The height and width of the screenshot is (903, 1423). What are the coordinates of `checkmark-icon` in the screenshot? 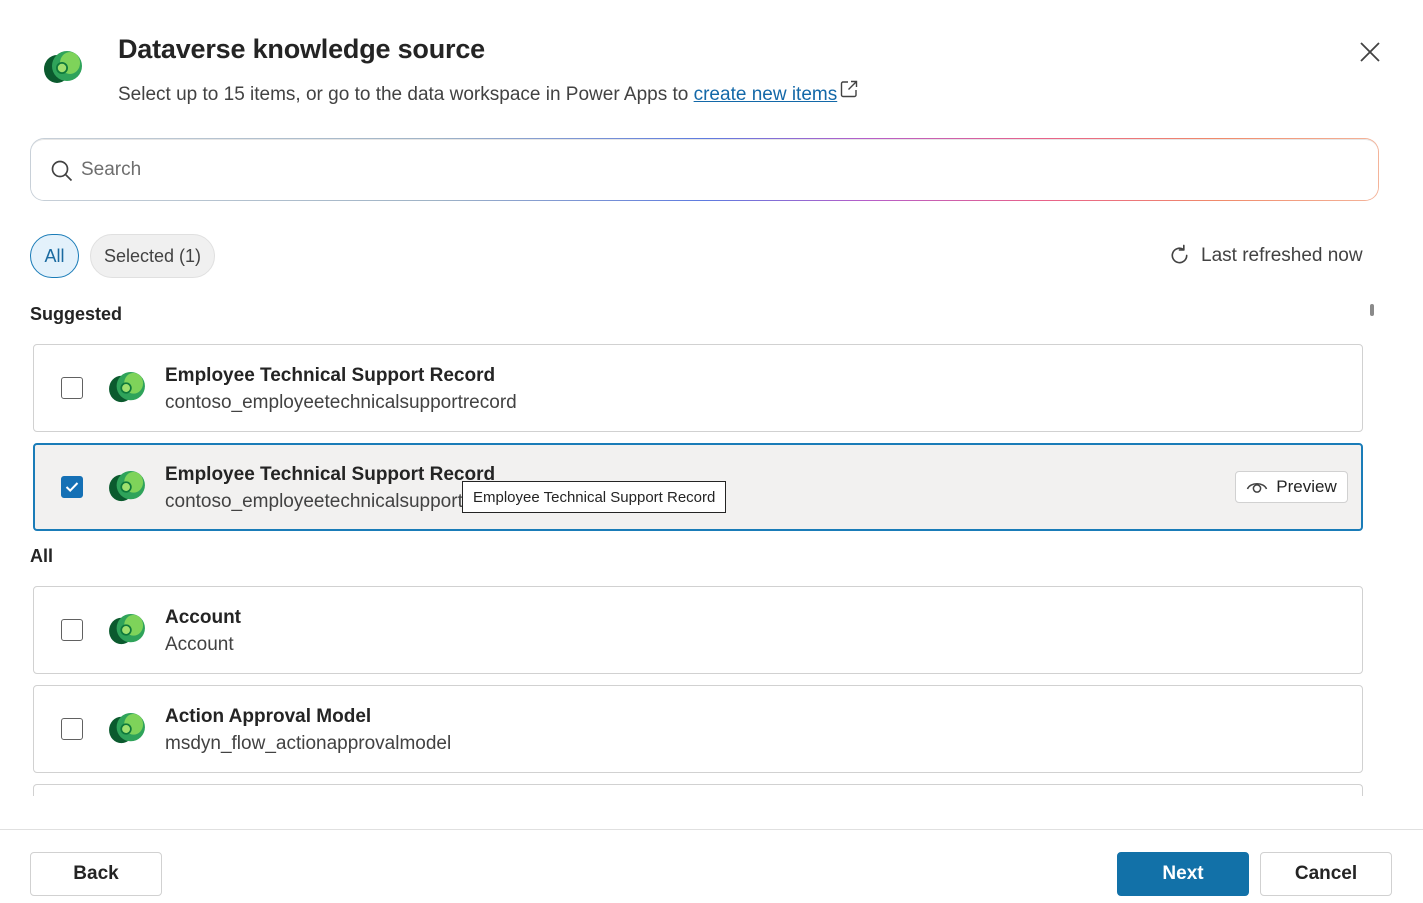 It's located at (72, 487).